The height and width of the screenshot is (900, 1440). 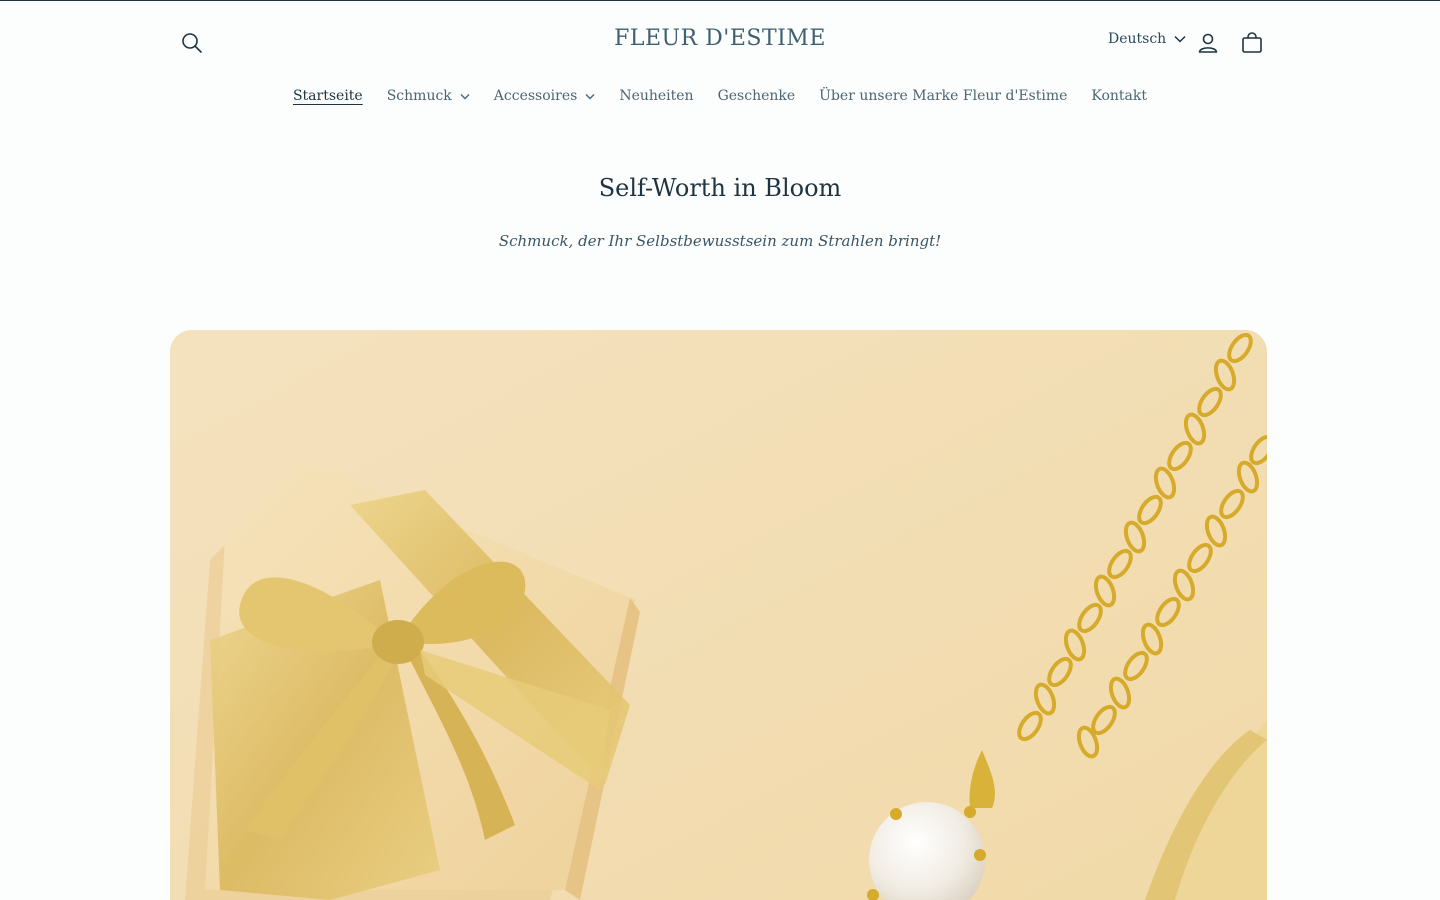 I want to click on language-selector: Deutsch, so click(x=1147, y=39).